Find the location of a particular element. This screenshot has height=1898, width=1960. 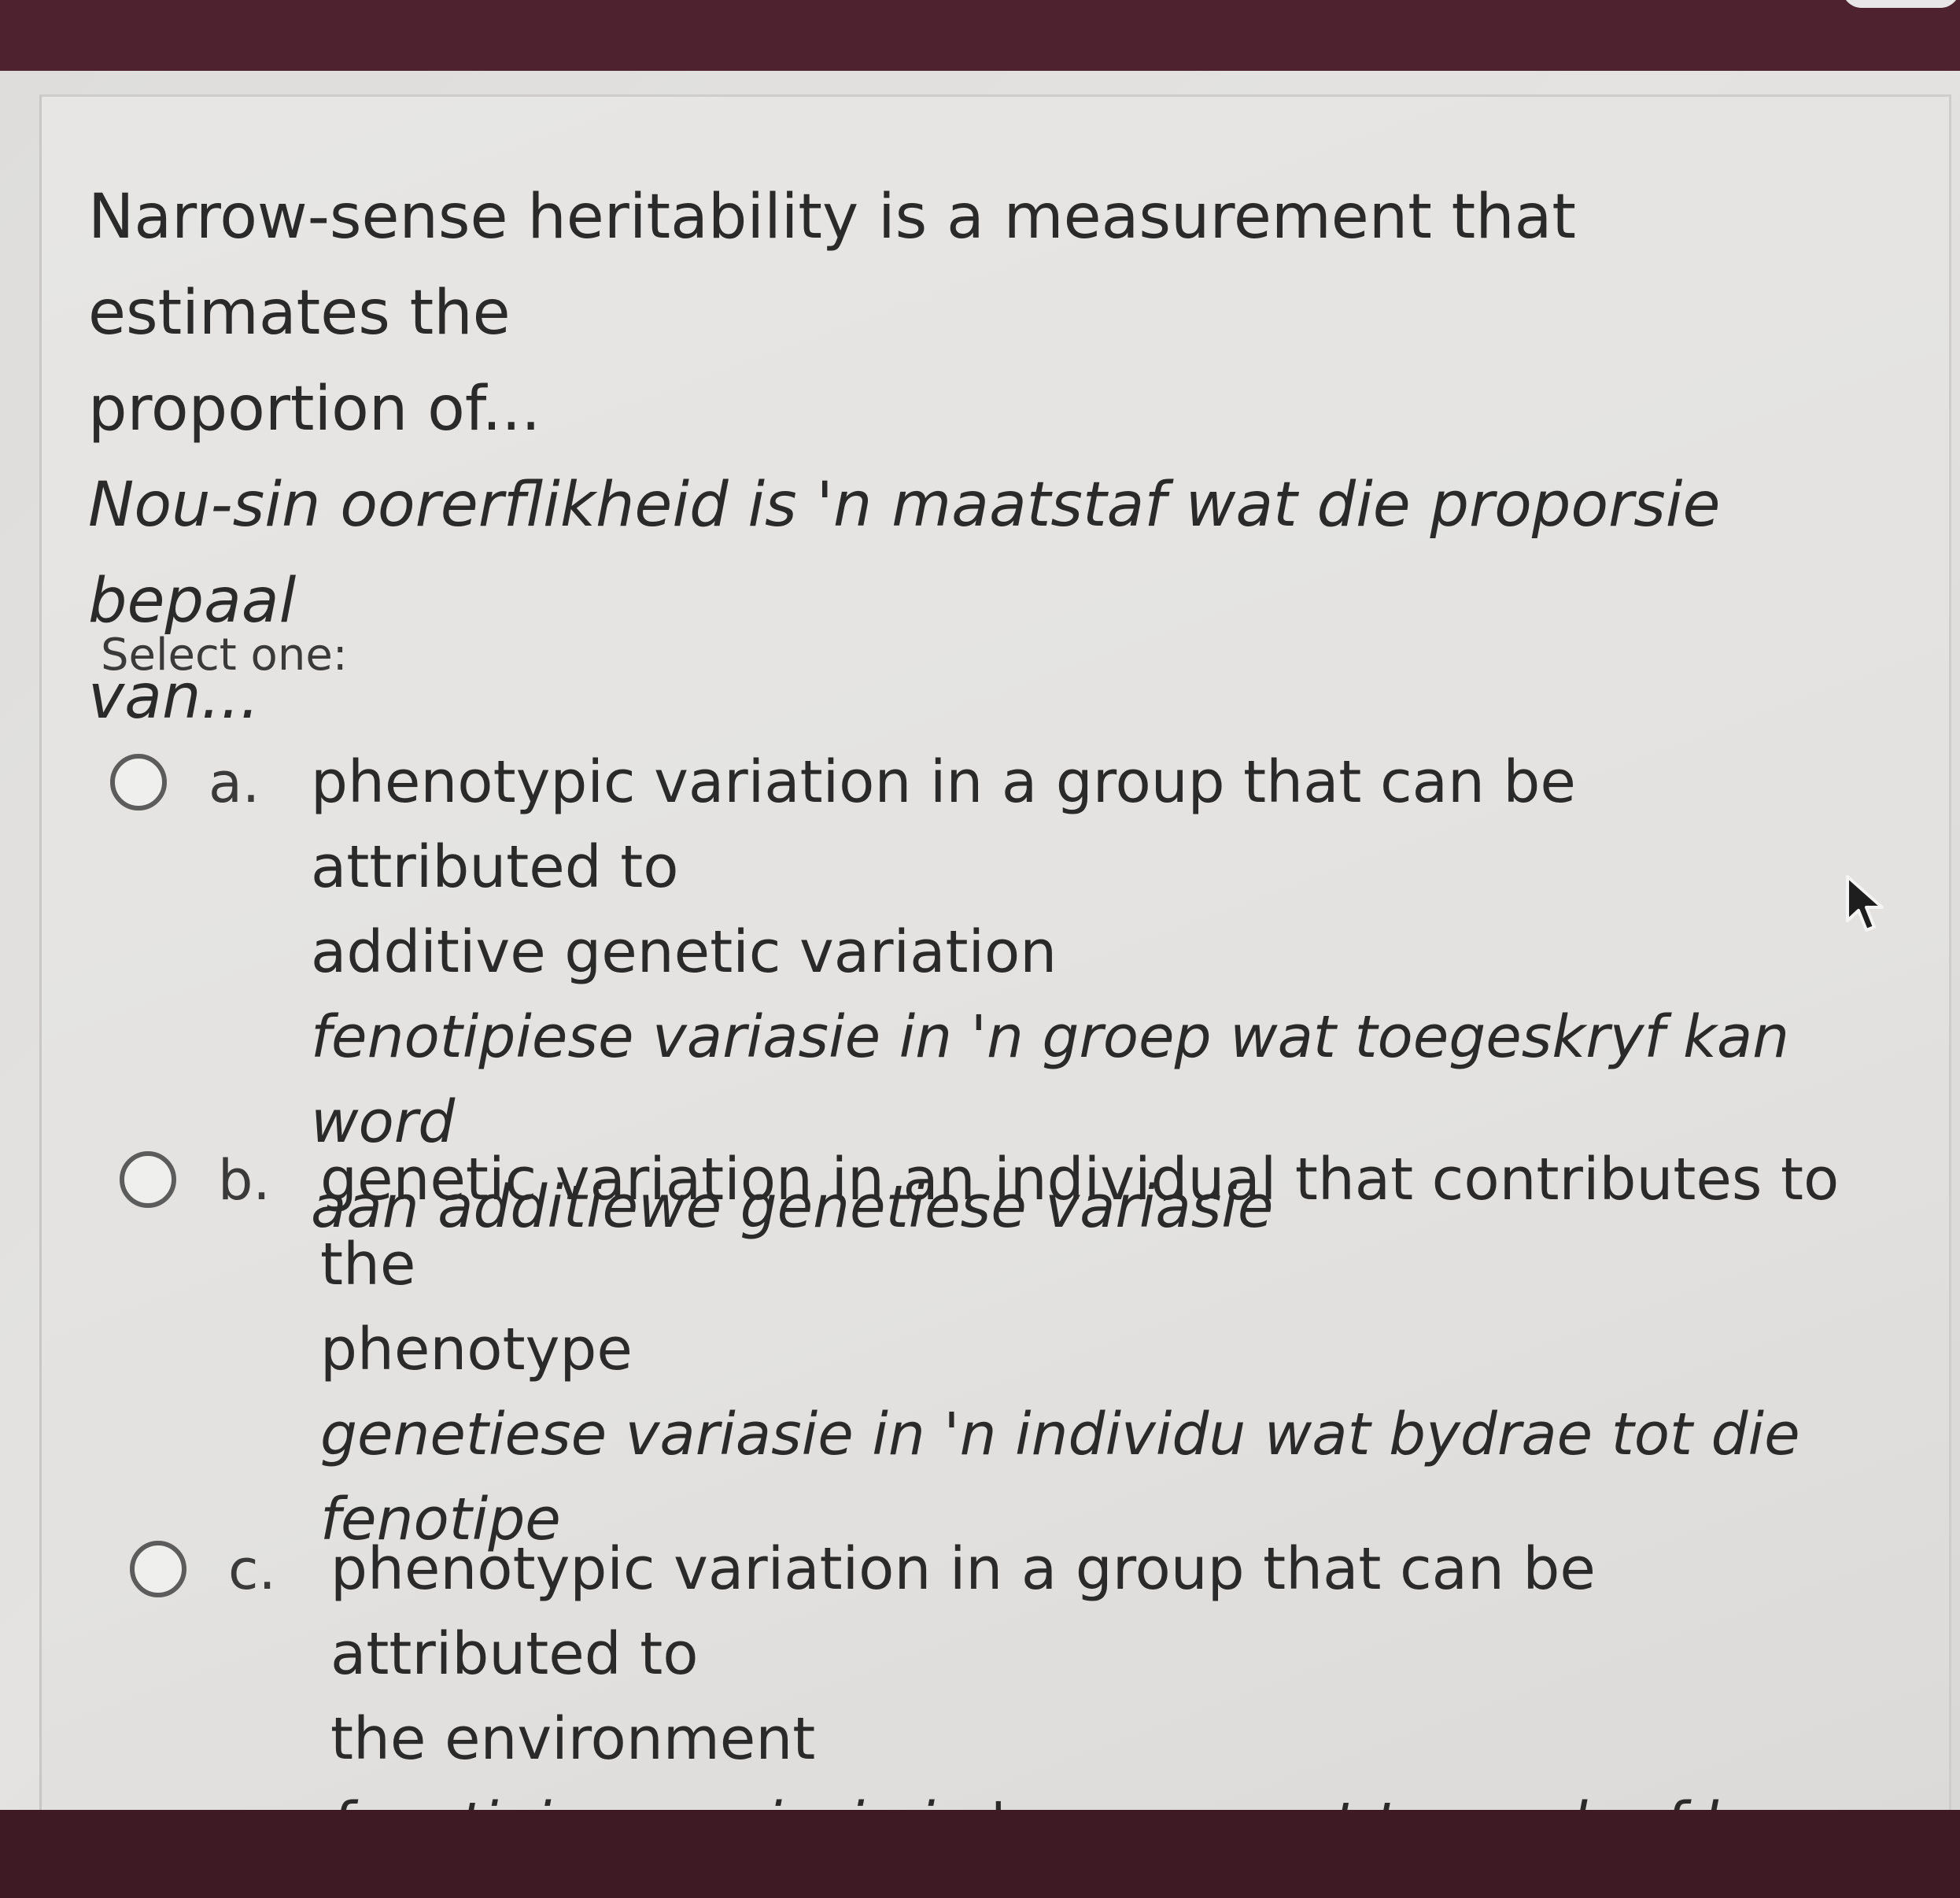

radio-button-a is located at coordinates (138, 783).